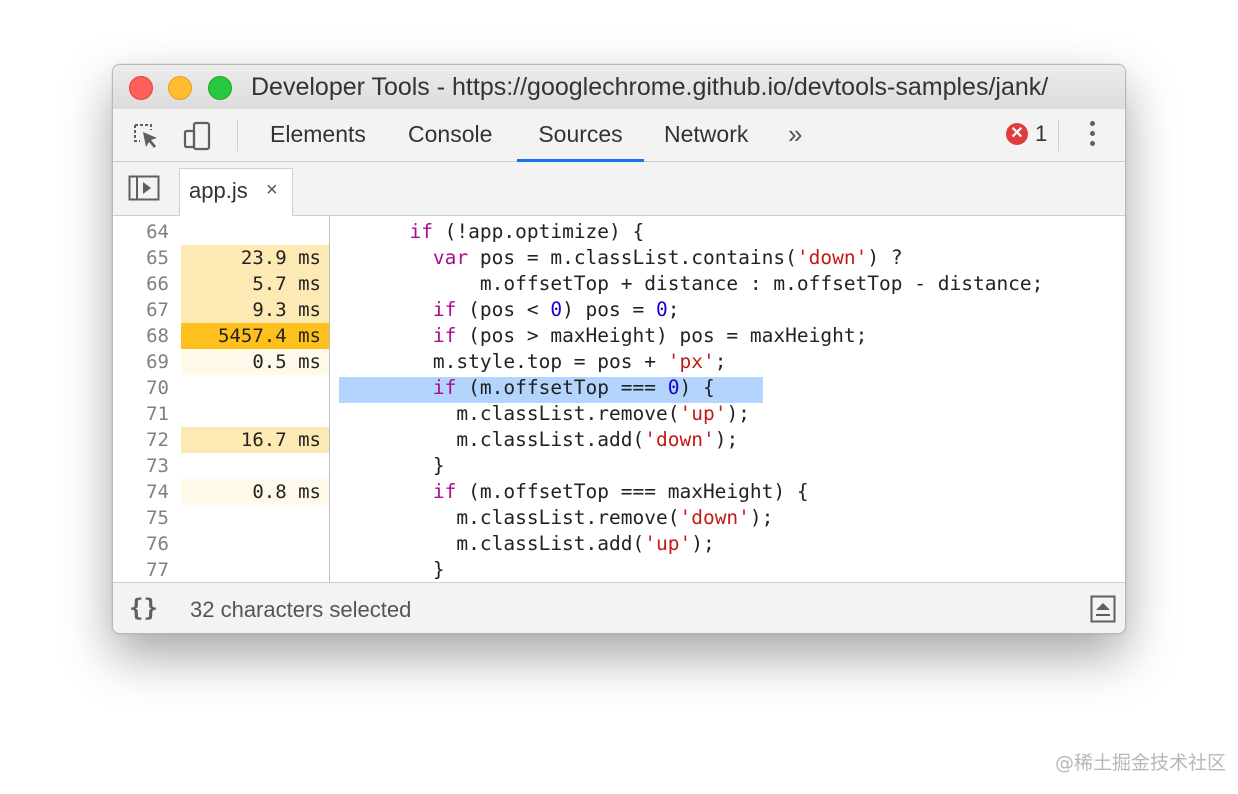  I want to click on gutter-row: 73, so click(619, 466).